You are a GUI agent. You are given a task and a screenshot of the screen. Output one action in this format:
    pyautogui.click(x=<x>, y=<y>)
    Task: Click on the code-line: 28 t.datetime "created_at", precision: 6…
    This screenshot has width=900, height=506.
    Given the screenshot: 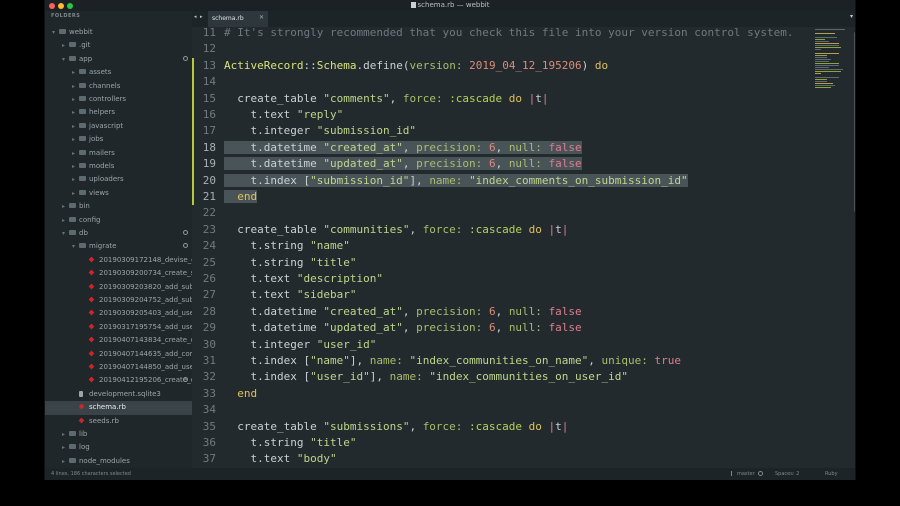 What is the action you would take?
    pyautogui.click(x=523, y=312)
    